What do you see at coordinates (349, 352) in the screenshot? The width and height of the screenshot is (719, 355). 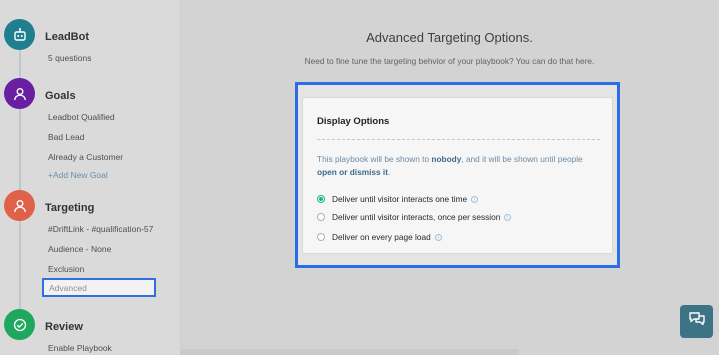 I see `footer-shadow` at bounding box center [349, 352].